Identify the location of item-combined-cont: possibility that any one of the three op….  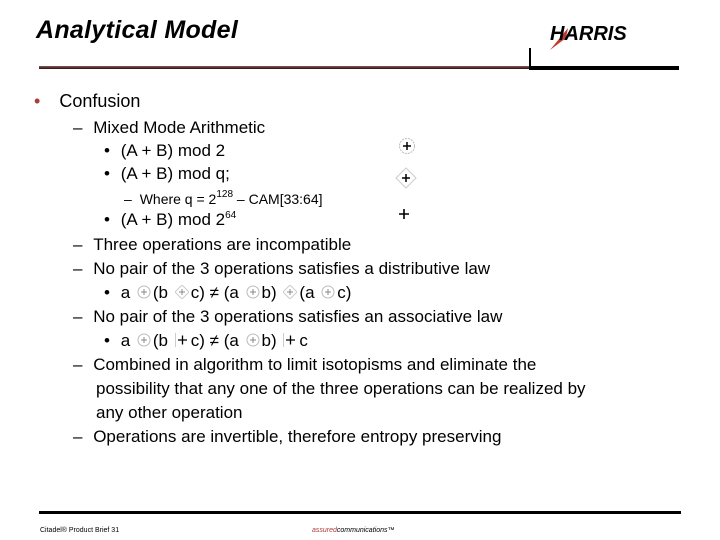
(341, 388).